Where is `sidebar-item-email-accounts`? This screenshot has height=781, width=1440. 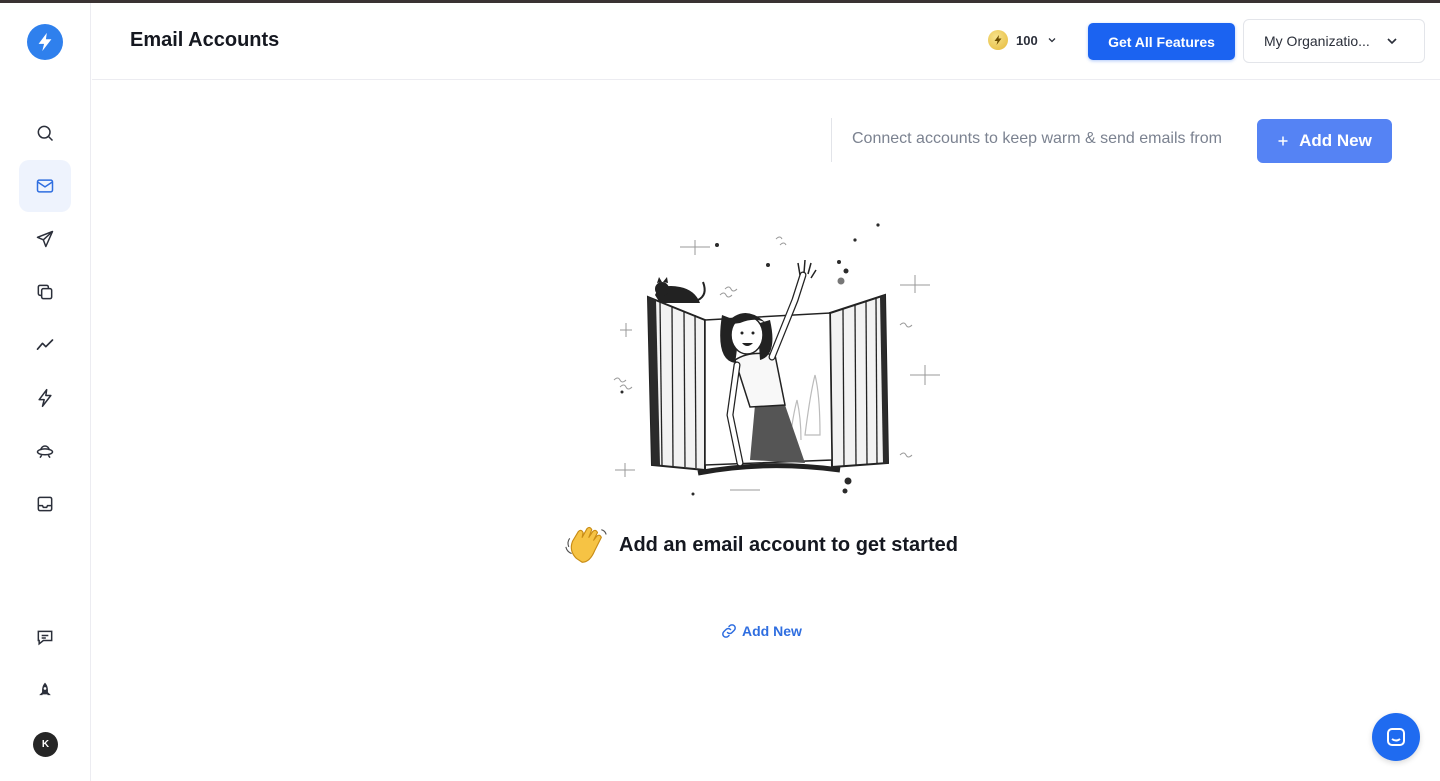 sidebar-item-email-accounts is located at coordinates (45, 186).